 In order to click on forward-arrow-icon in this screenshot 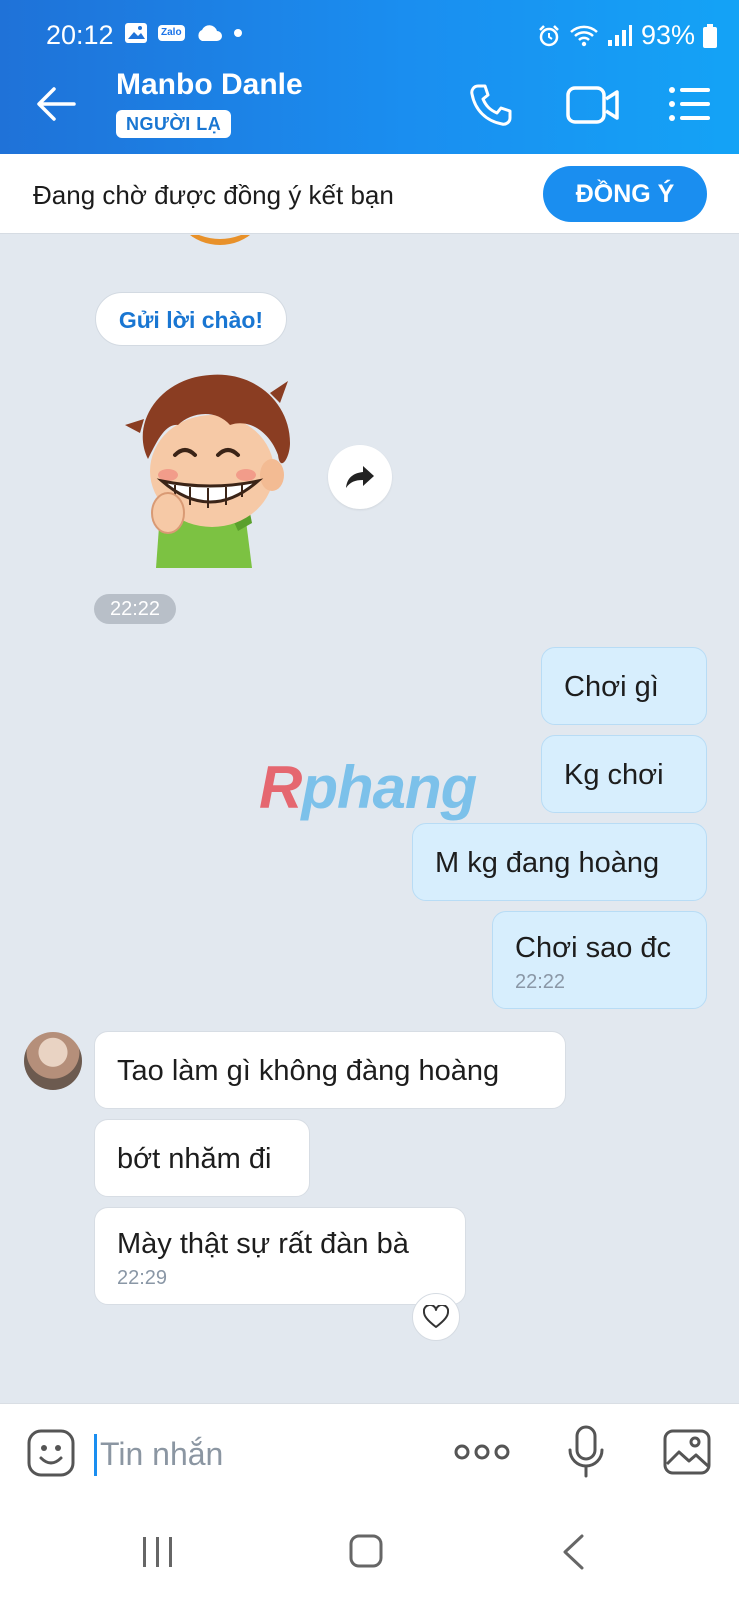, I will do `click(360, 477)`.